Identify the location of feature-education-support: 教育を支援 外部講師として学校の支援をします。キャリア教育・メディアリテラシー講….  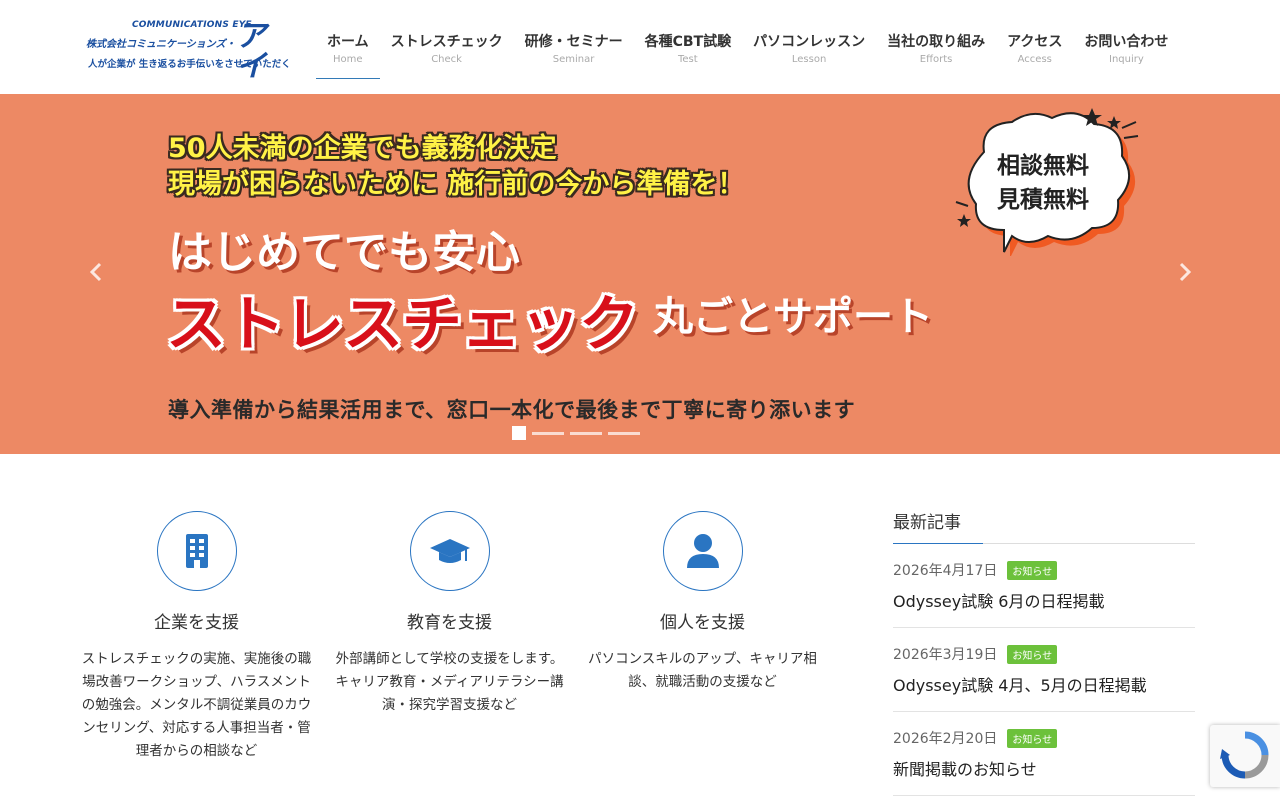
(449, 614).